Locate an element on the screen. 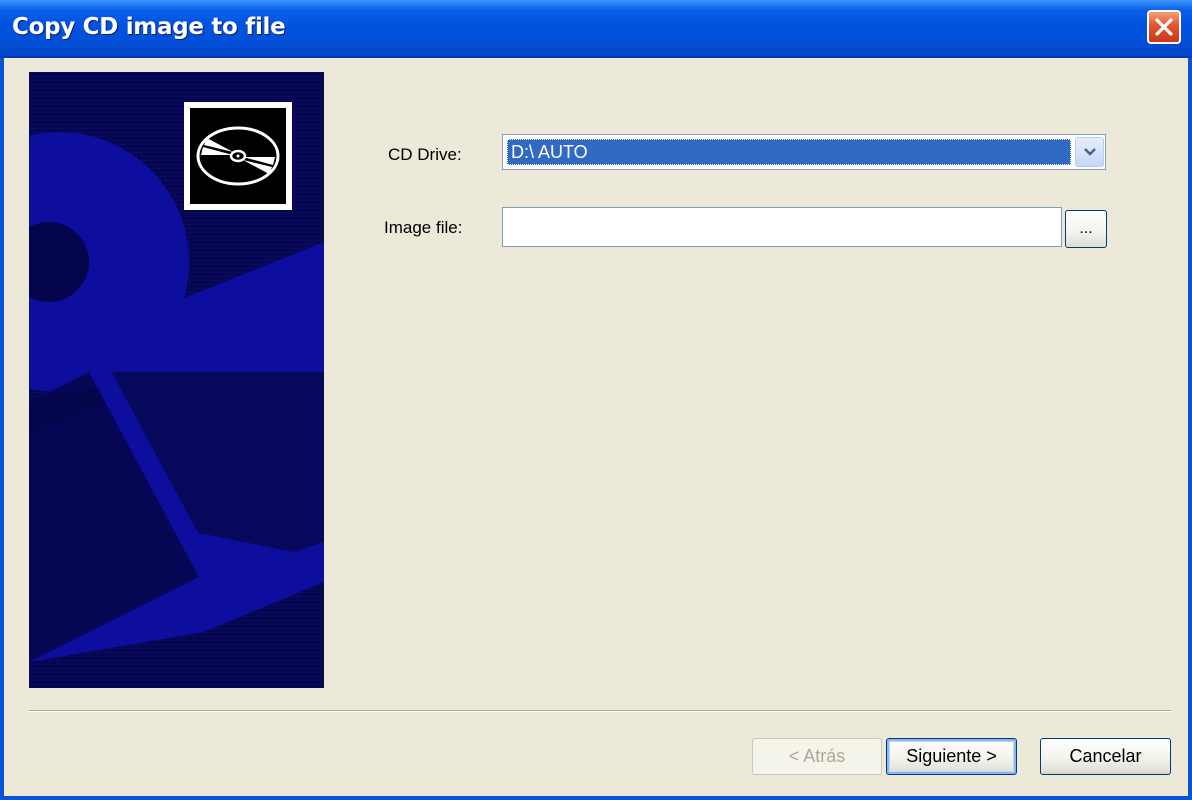  image-file-input is located at coordinates (782, 227).